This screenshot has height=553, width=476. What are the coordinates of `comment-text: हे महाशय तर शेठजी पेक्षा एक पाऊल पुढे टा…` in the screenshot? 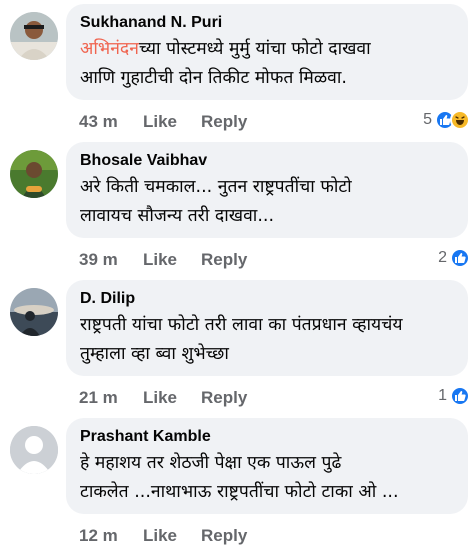 It's located at (239, 477).